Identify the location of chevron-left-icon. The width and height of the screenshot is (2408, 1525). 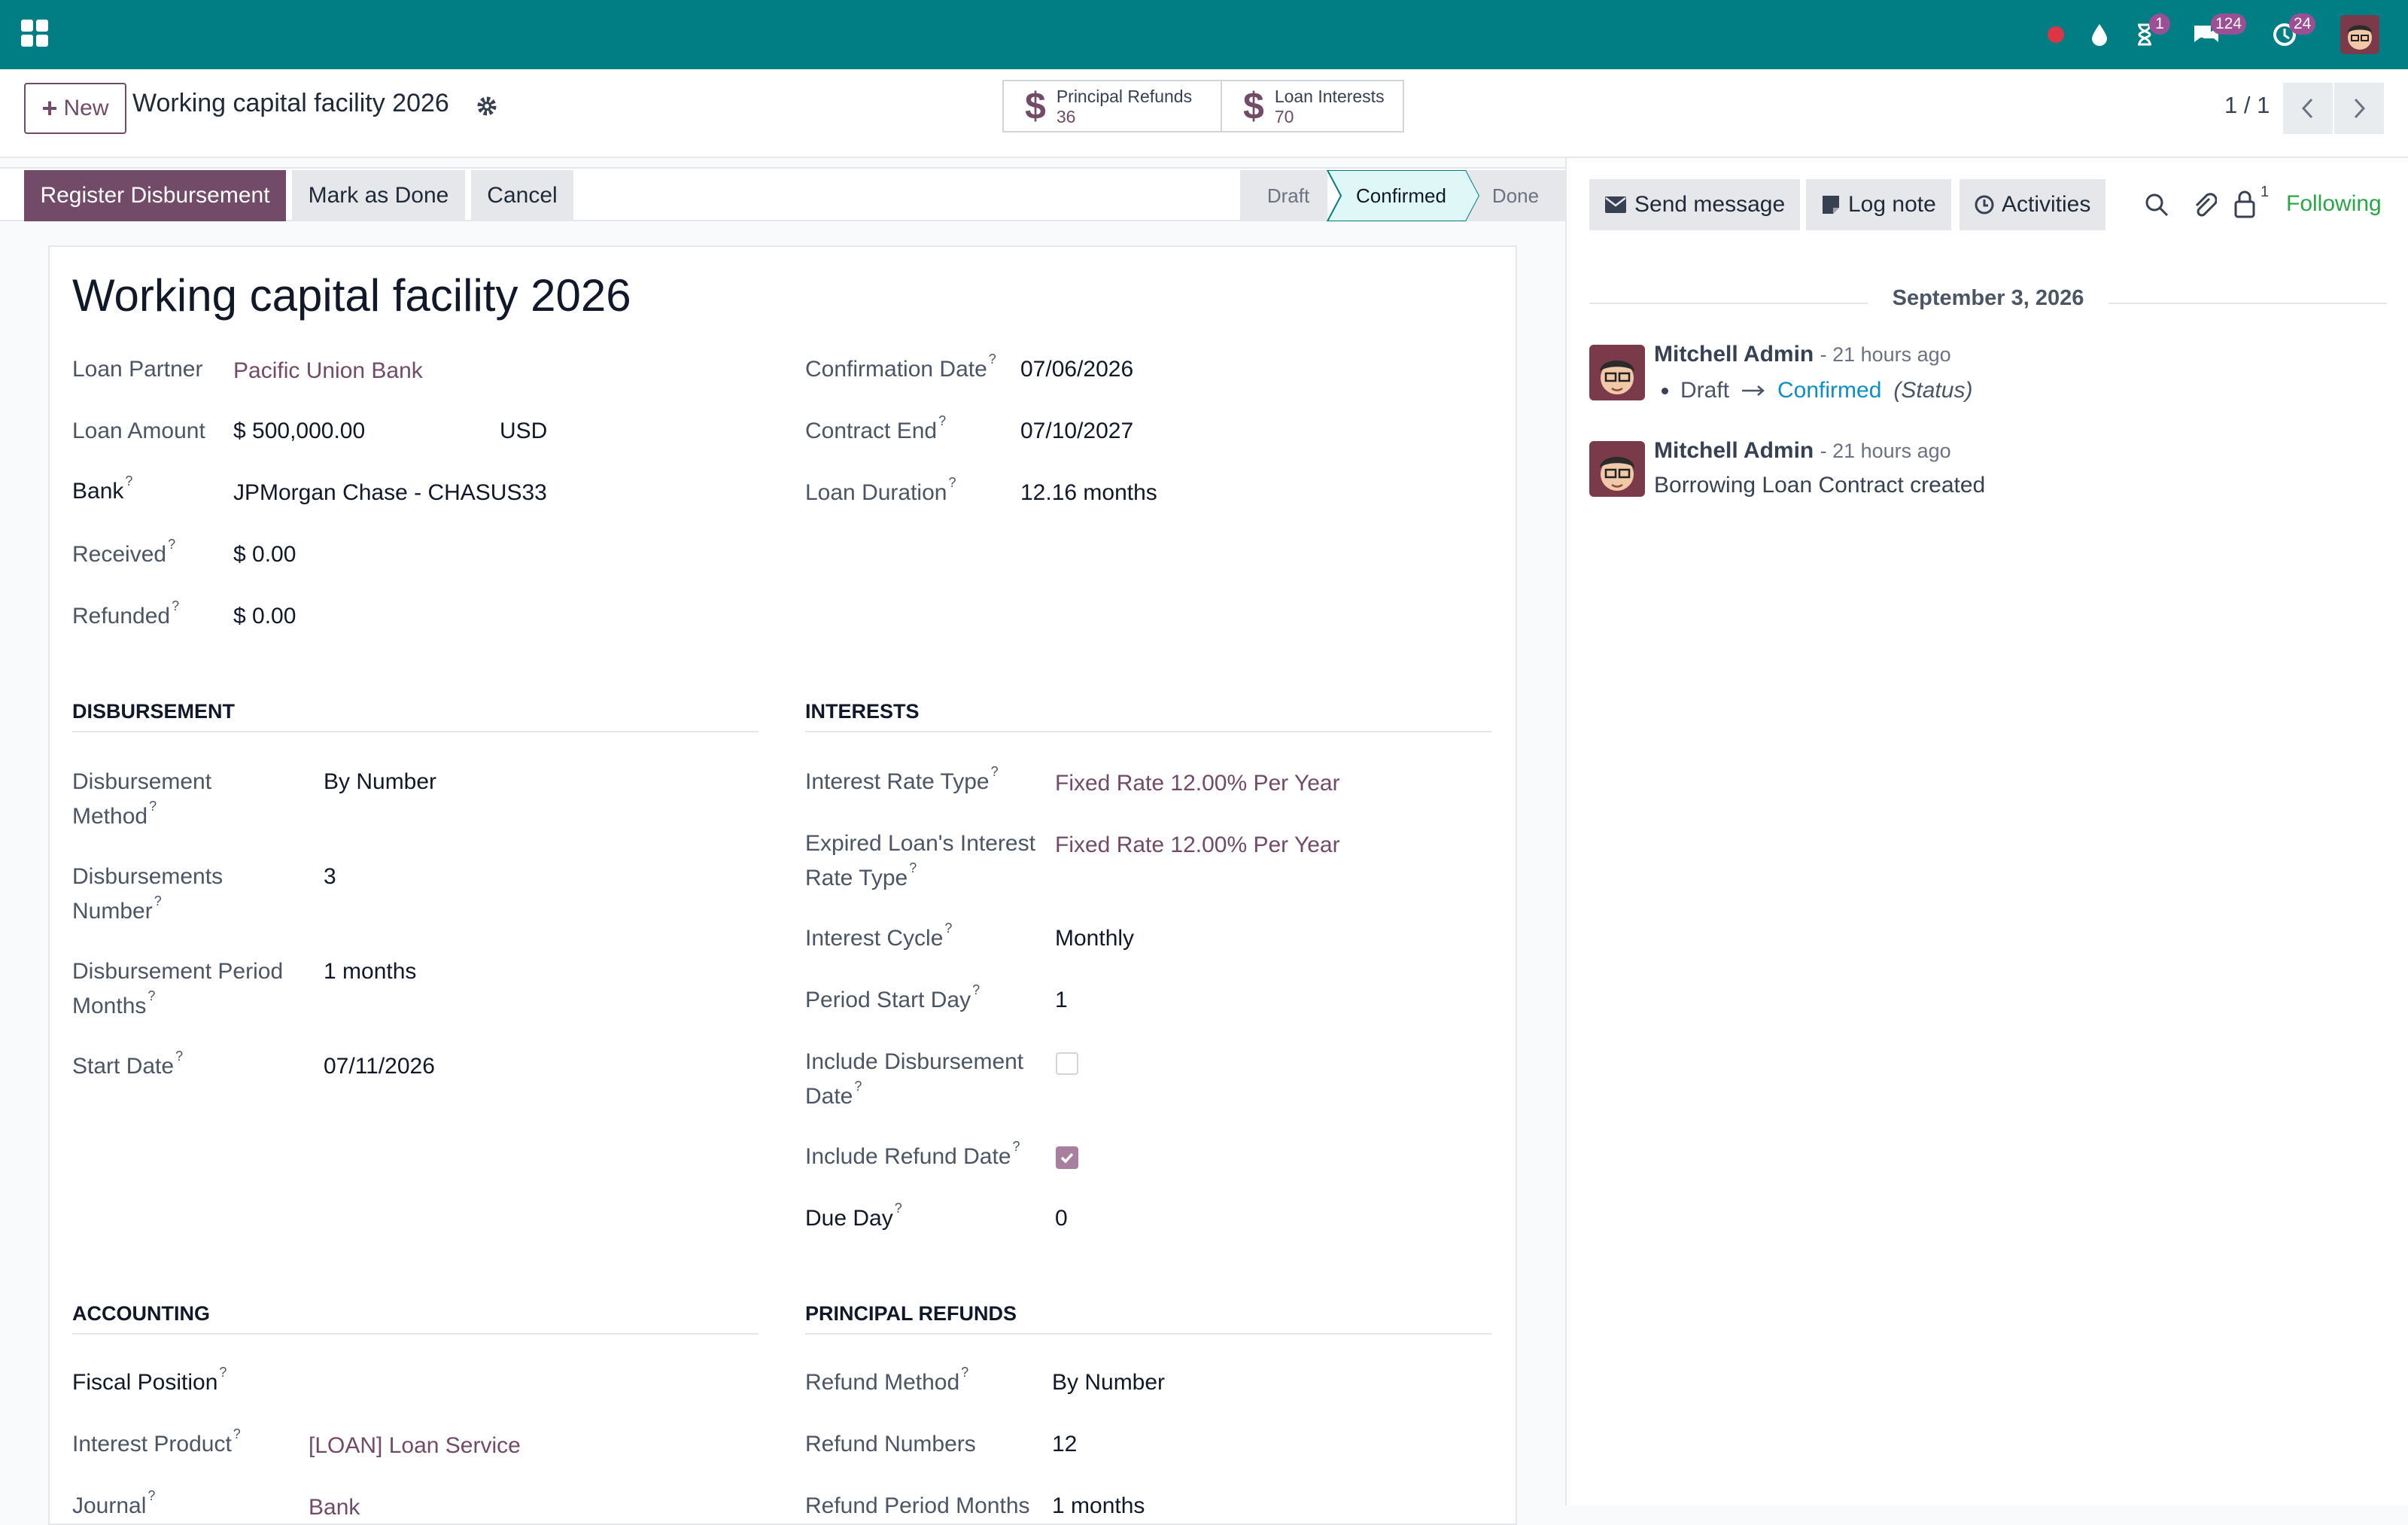
(2307, 108).